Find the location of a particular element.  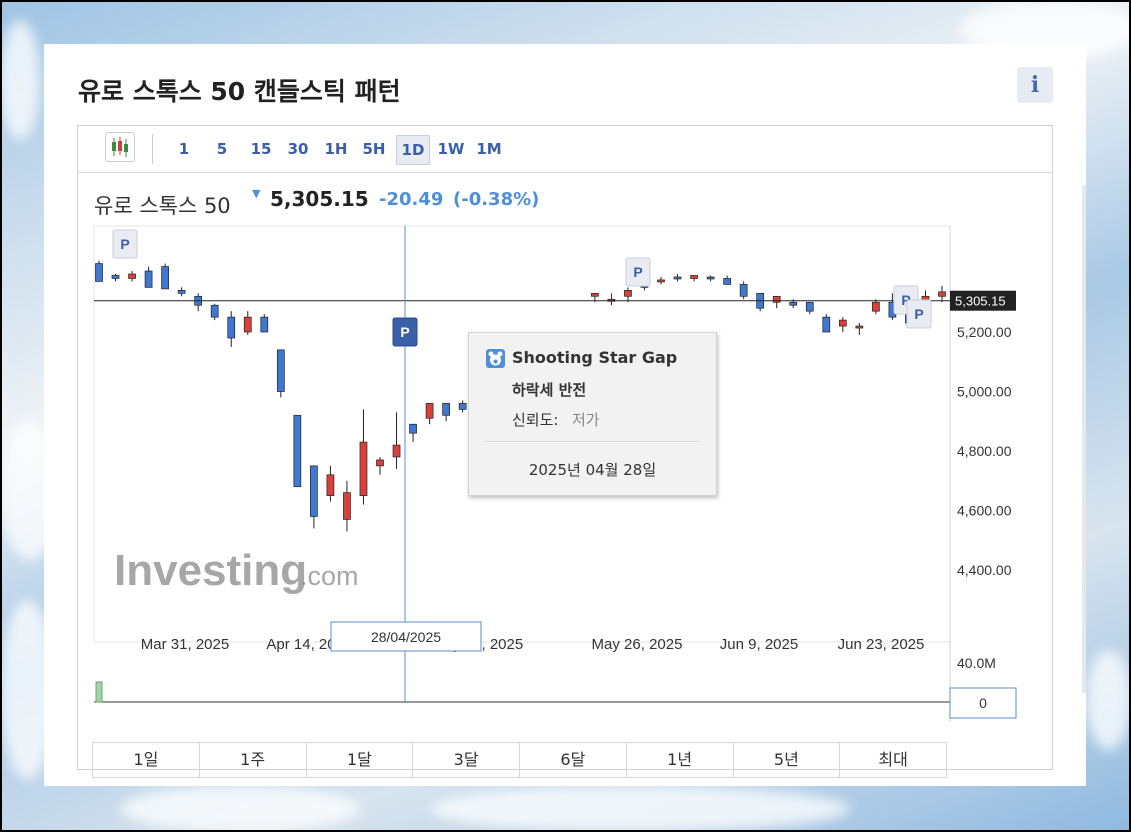

current-price-label: 5,305.15 is located at coordinates (980, 301).